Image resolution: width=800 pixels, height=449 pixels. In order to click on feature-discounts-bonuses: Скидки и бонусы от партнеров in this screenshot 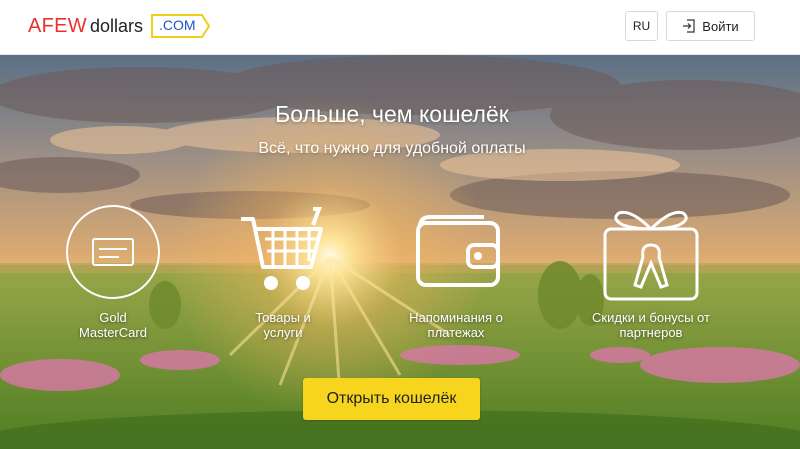, I will do `click(651, 272)`.